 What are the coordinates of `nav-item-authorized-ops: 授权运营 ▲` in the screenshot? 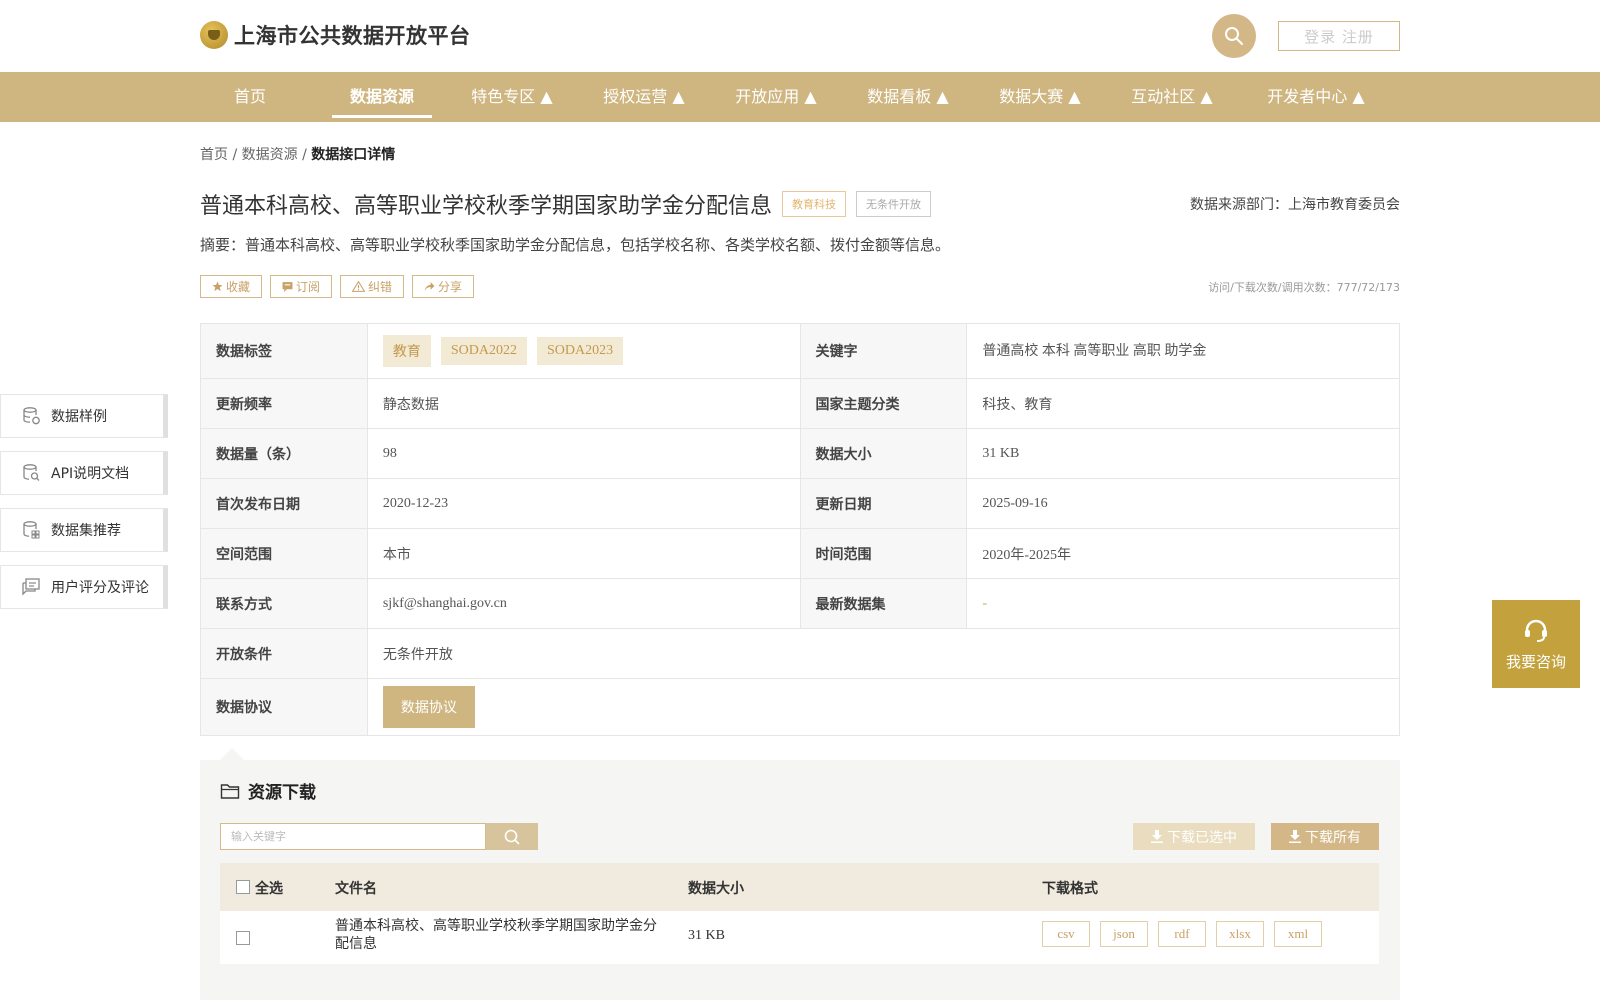 It's located at (644, 97).